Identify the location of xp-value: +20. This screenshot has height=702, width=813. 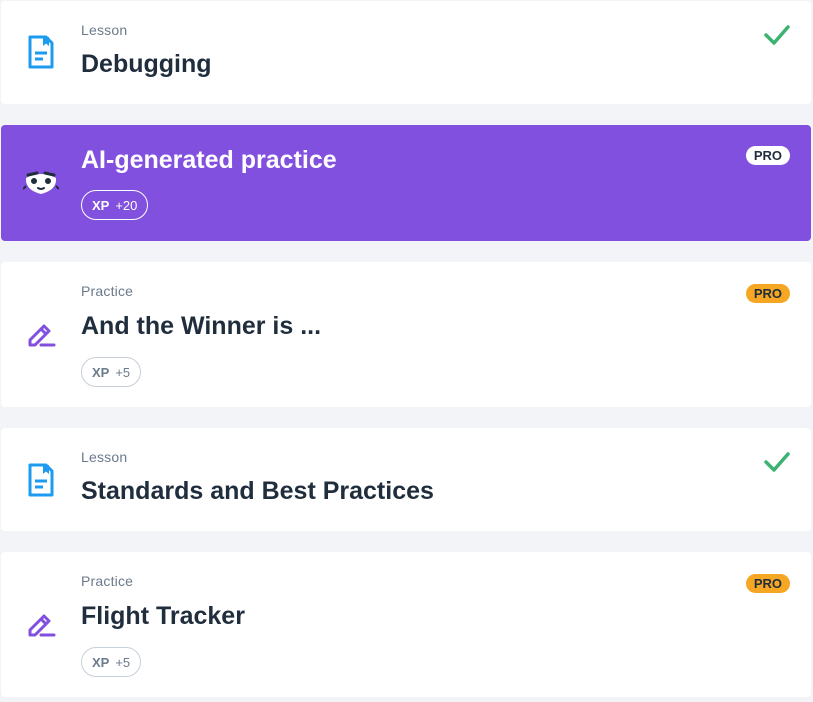
(126, 205).